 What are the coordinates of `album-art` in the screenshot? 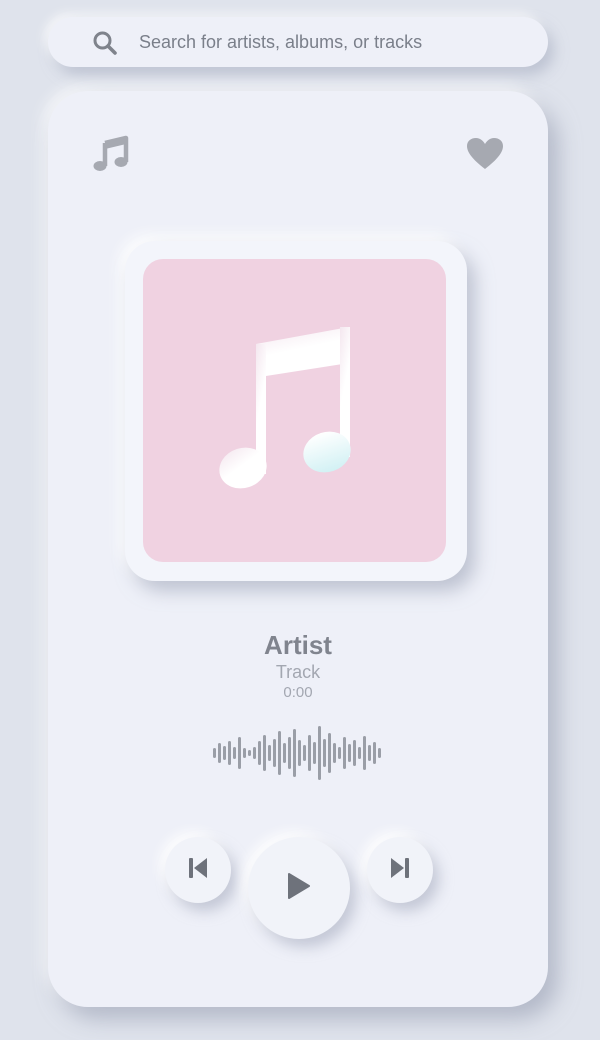 It's located at (294, 410).